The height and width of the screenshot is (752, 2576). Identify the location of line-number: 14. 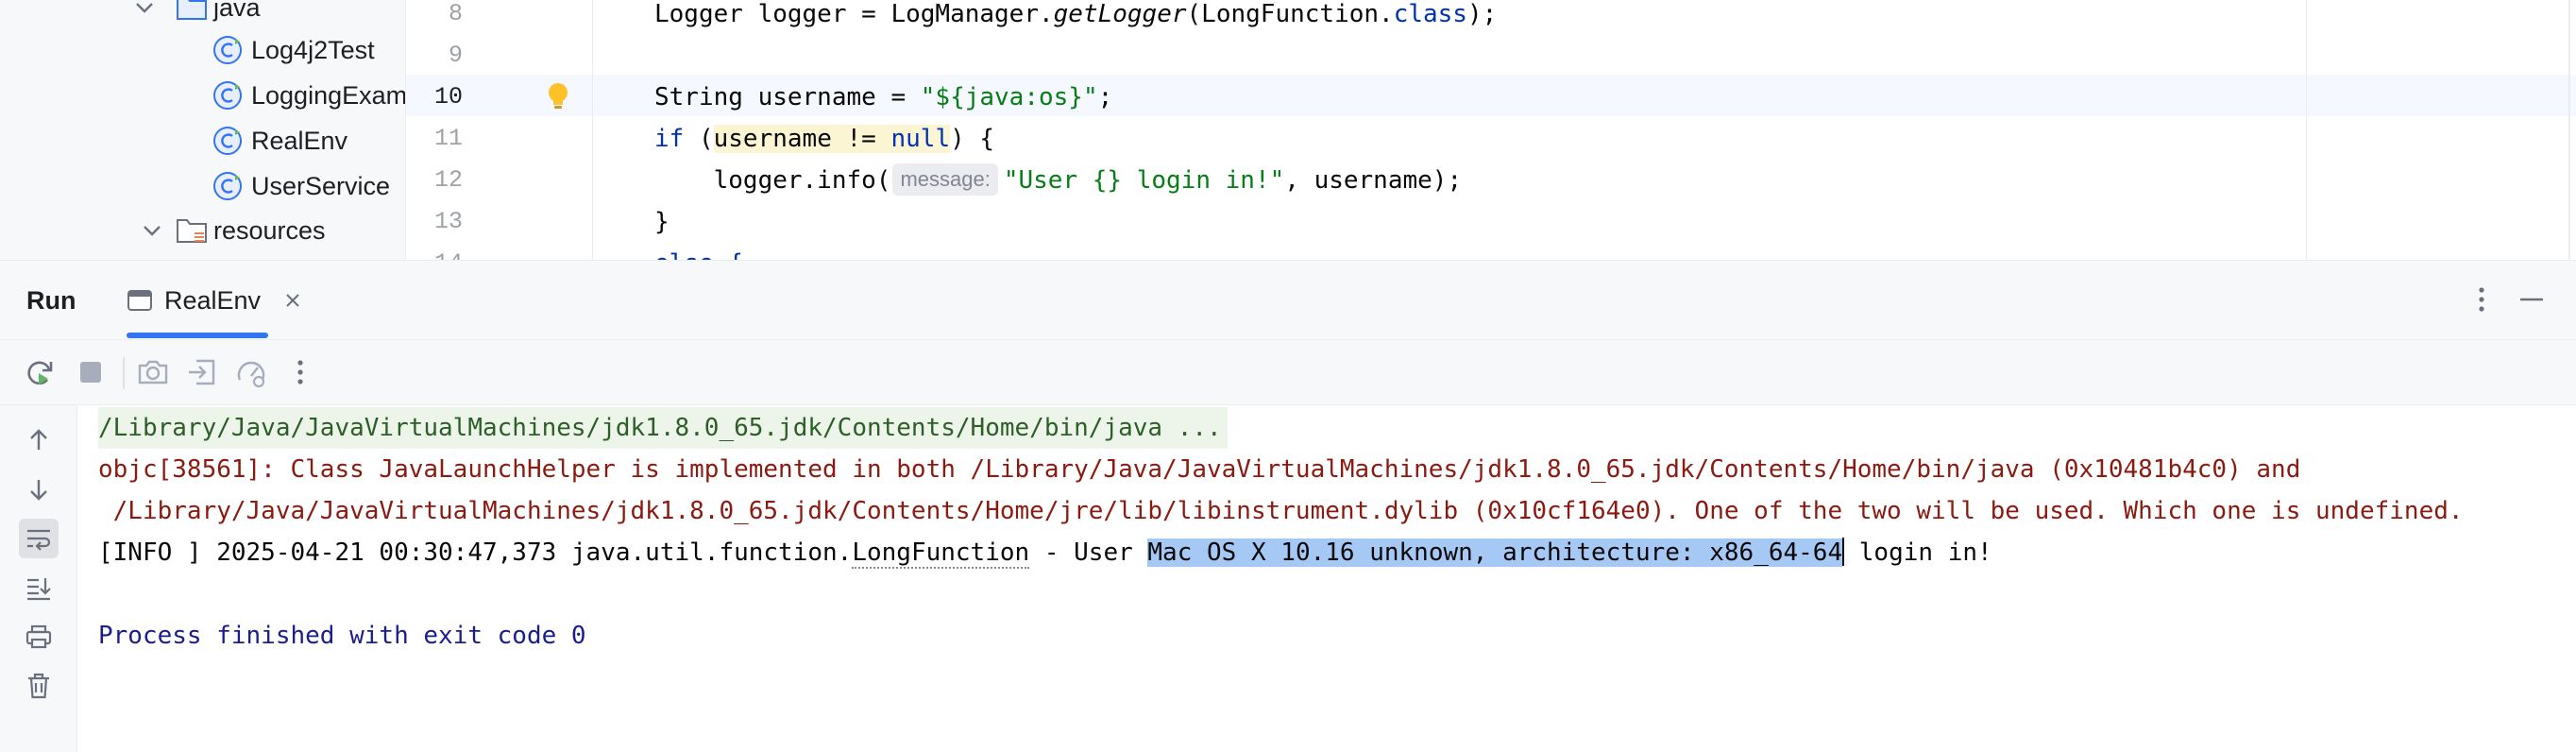
(434, 251).